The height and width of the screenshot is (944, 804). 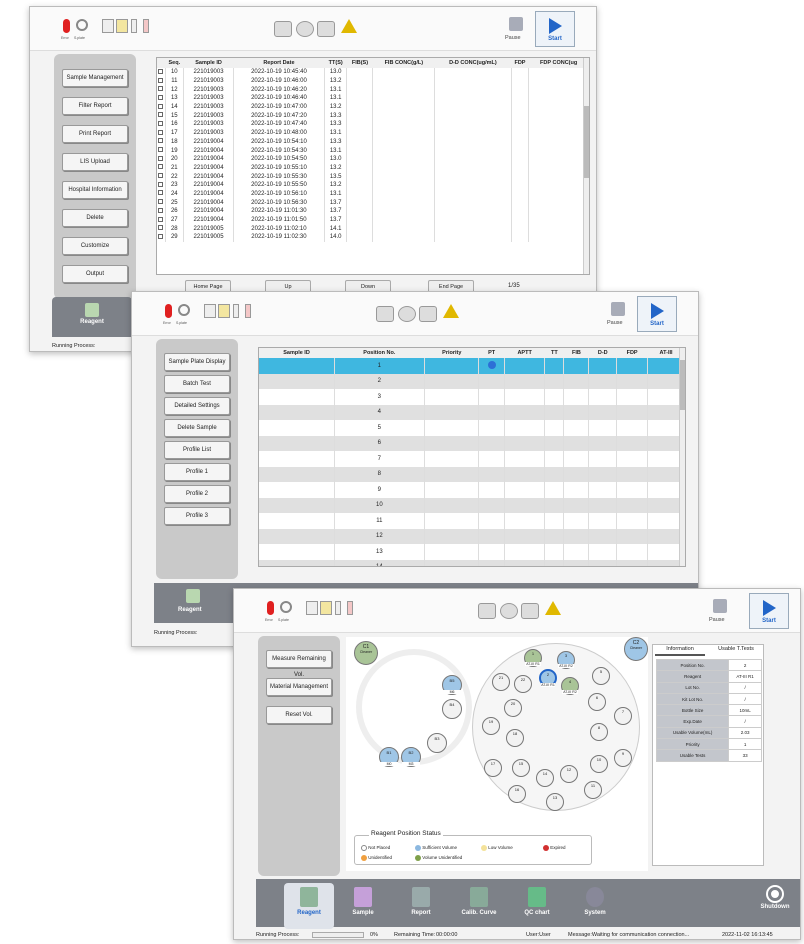 What do you see at coordinates (338, 608) in the screenshot?
I see `cuvette-icon` at bounding box center [338, 608].